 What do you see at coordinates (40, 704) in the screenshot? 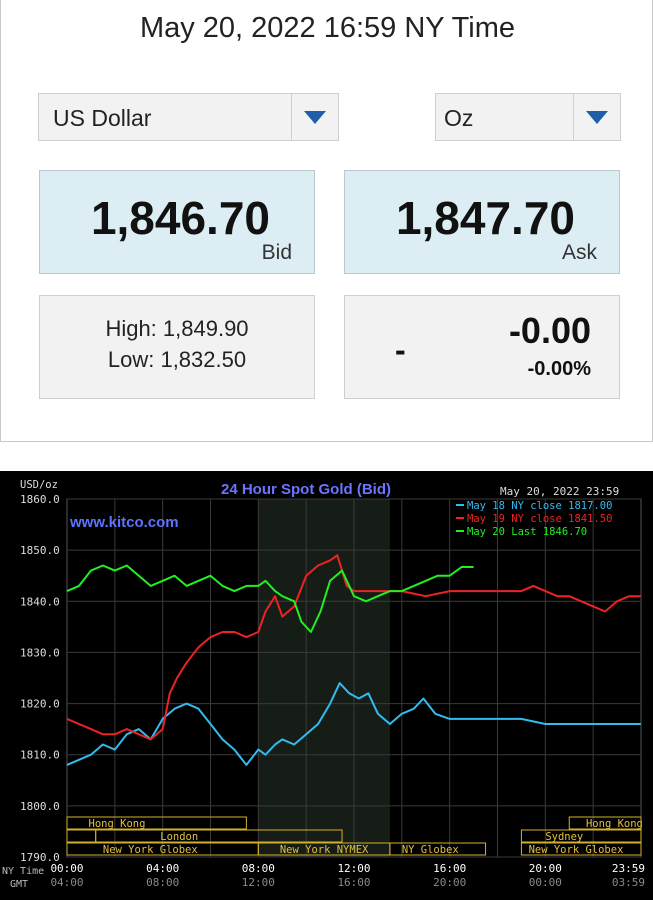
I see `y-tick-label: 1820.0` at bounding box center [40, 704].